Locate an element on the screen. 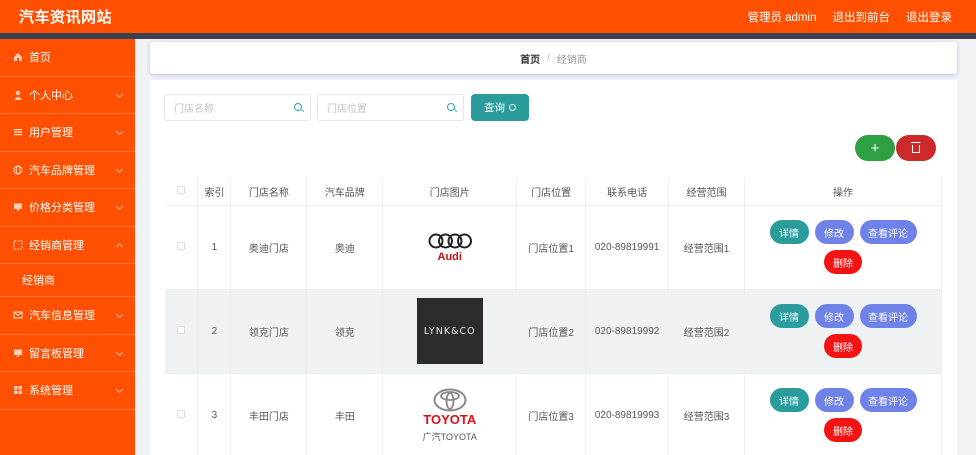 The height and width of the screenshot is (455, 976). plus-icon: + is located at coordinates (875, 148).